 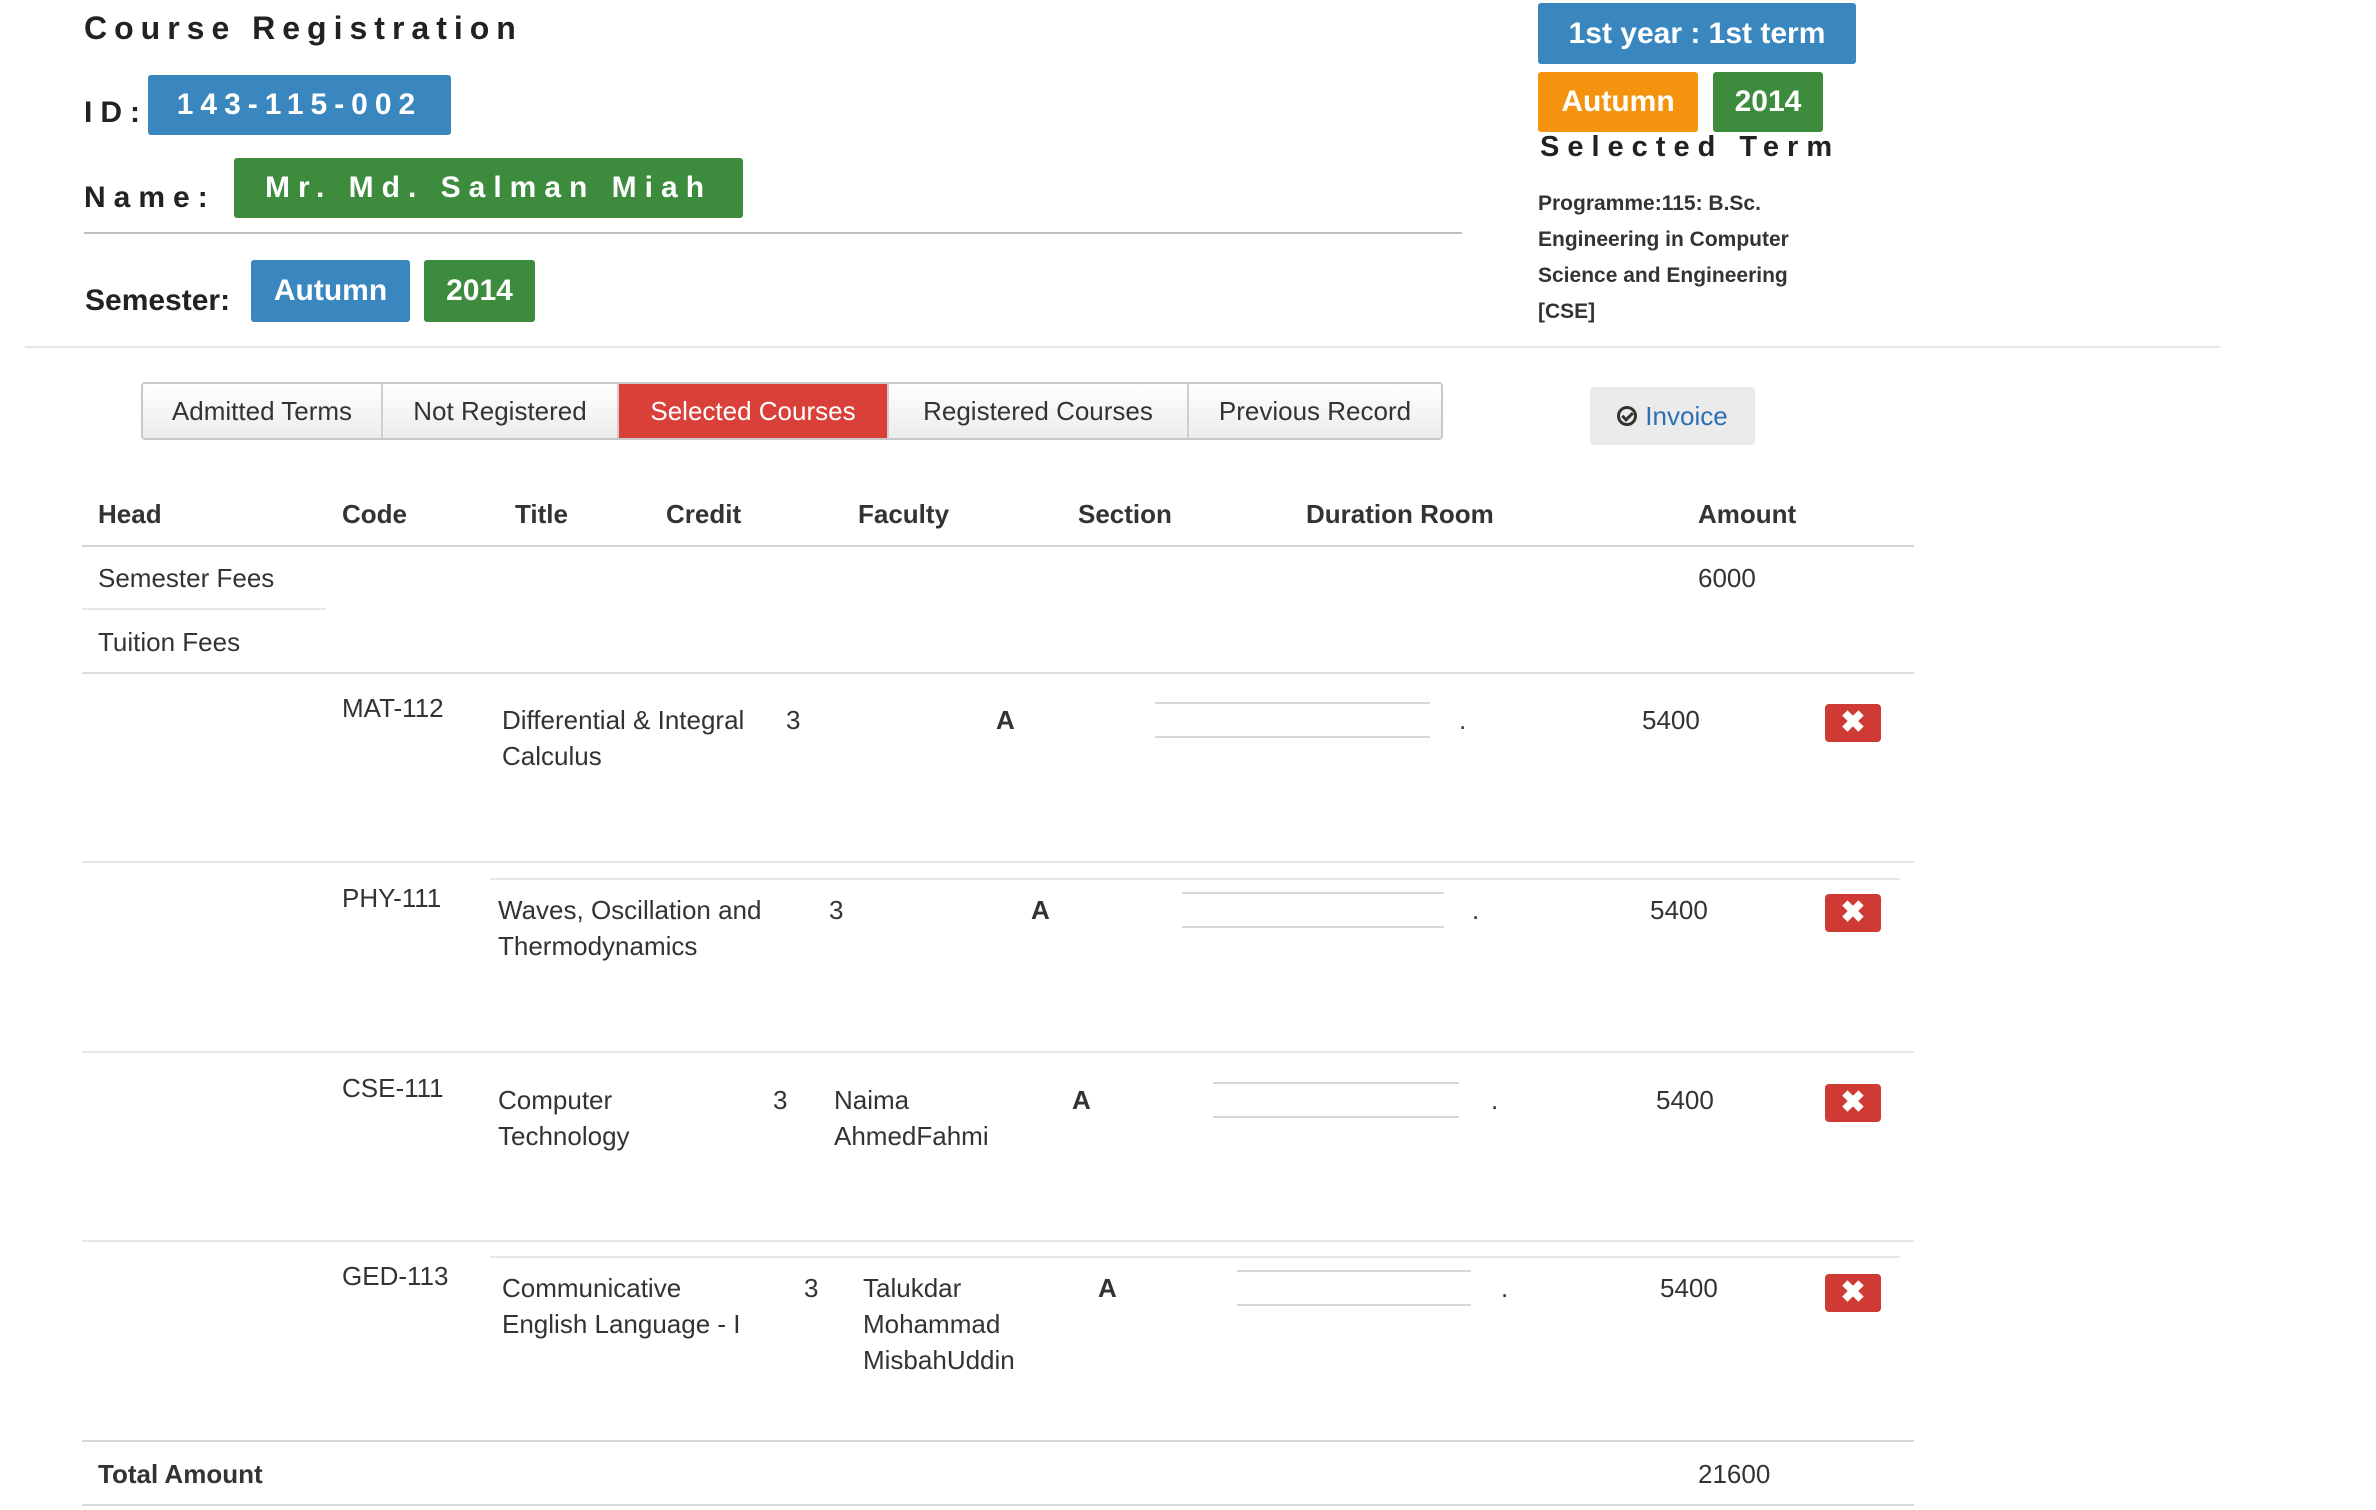 I want to click on col-amount: Amount, so click(x=1747, y=514).